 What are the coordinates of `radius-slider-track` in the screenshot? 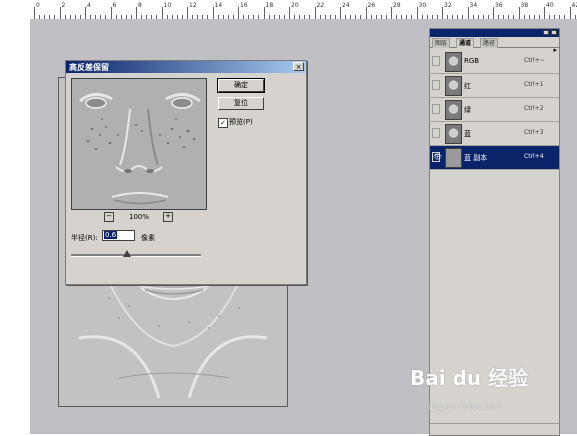 It's located at (136, 255).